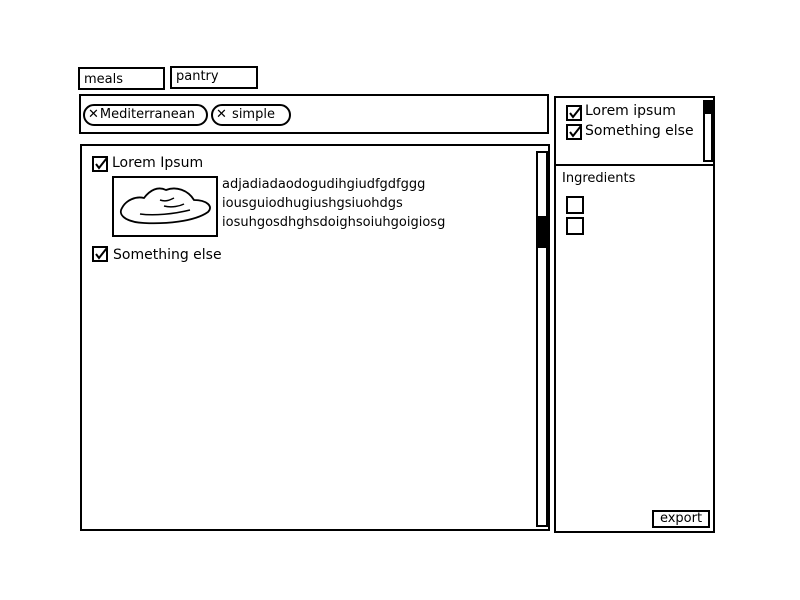 This screenshot has width=800, height=600. Describe the element at coordinates (324, 184) in the screenshot. I see `description-line: adjadiadaodogudihgiudfgdfggg` at that location.